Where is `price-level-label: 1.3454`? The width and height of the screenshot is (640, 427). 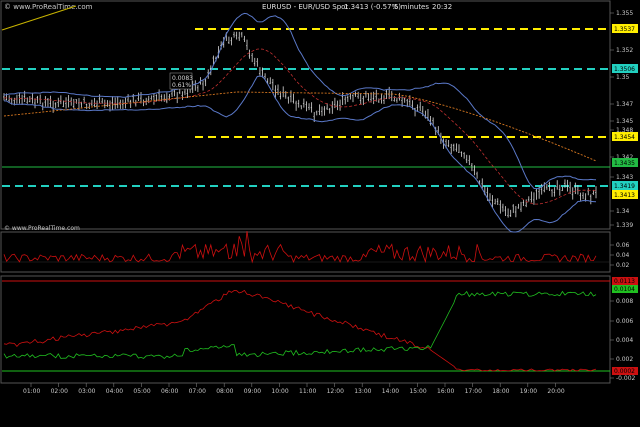 price-level-label: 1.3454 is located at coordinates (624, 137).